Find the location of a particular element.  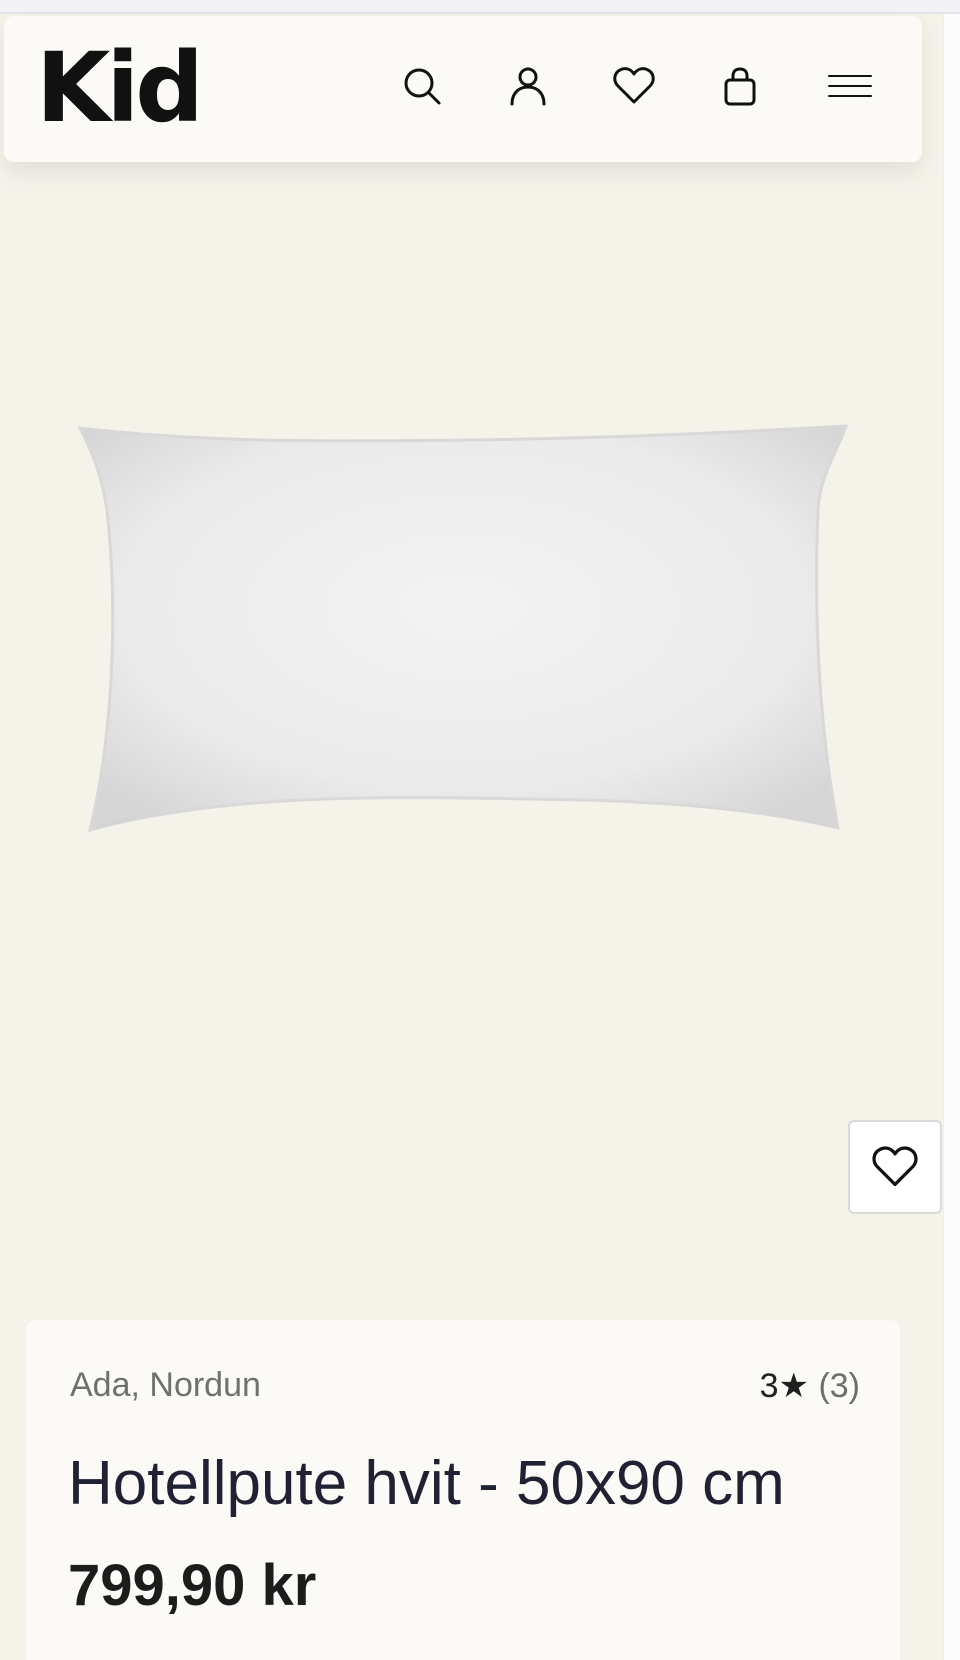

logo: Kid is located at coordinates (120, 88).